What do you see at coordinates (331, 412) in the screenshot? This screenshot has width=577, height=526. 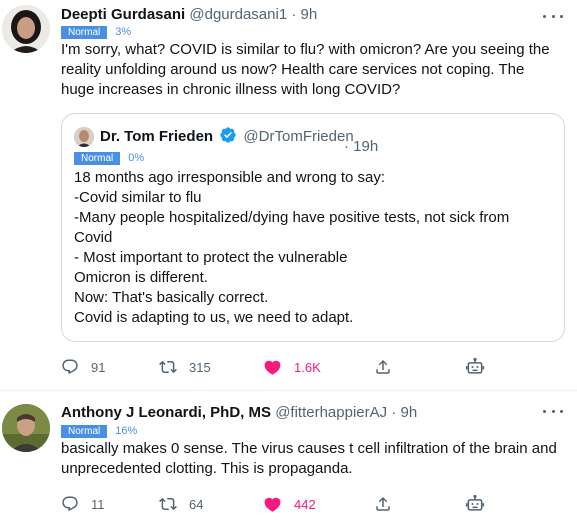 I see `author-handle: @fitterhappierAJ` at bounding box center [331, 412].